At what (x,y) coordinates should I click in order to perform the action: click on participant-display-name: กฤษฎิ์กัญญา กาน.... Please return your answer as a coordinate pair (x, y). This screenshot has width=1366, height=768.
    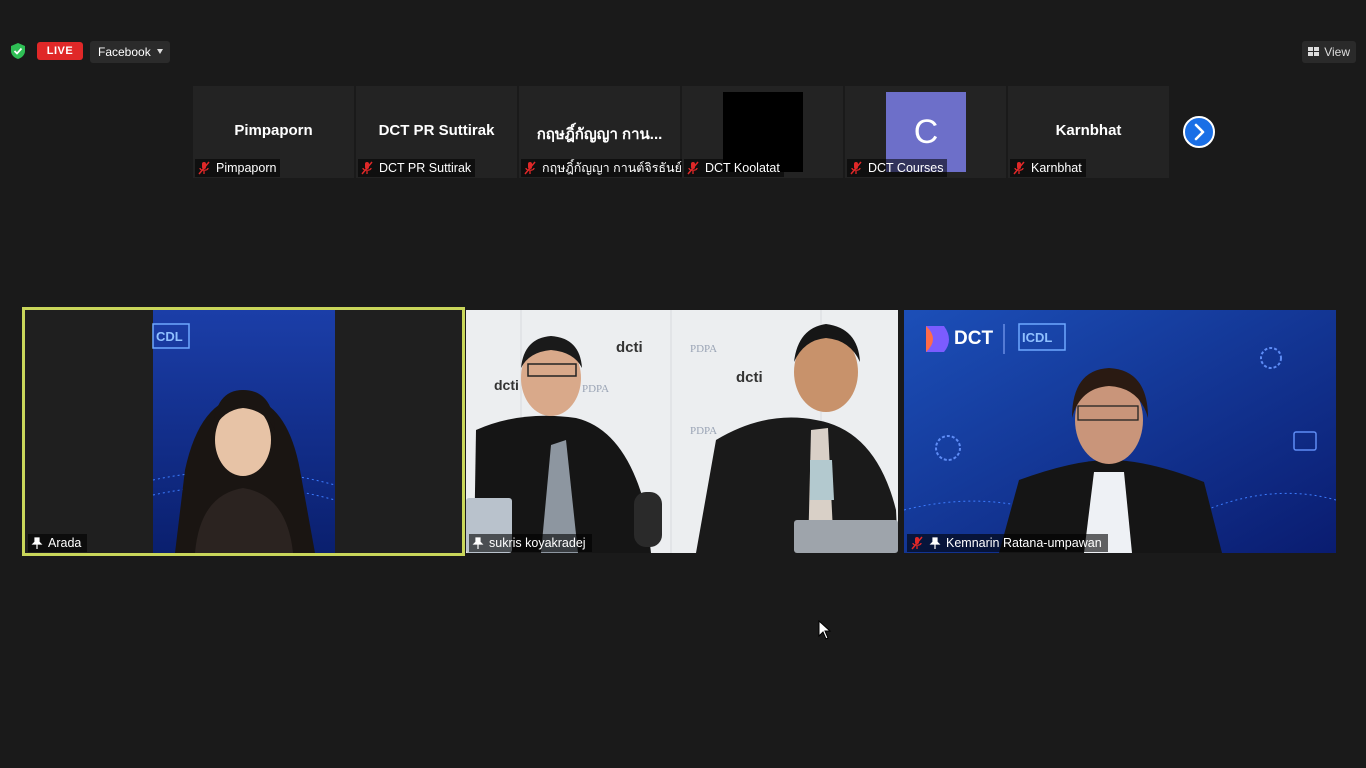
    Looking at the image, I should click on (599, 134).